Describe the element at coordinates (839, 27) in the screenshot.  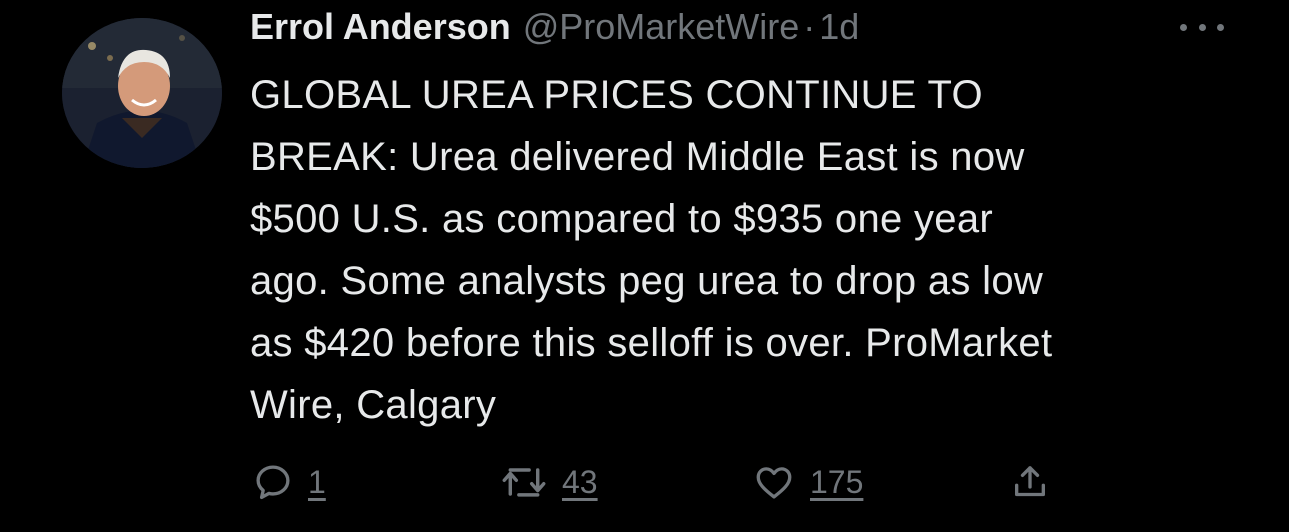
I see `tweet-time: 1d` at that location.